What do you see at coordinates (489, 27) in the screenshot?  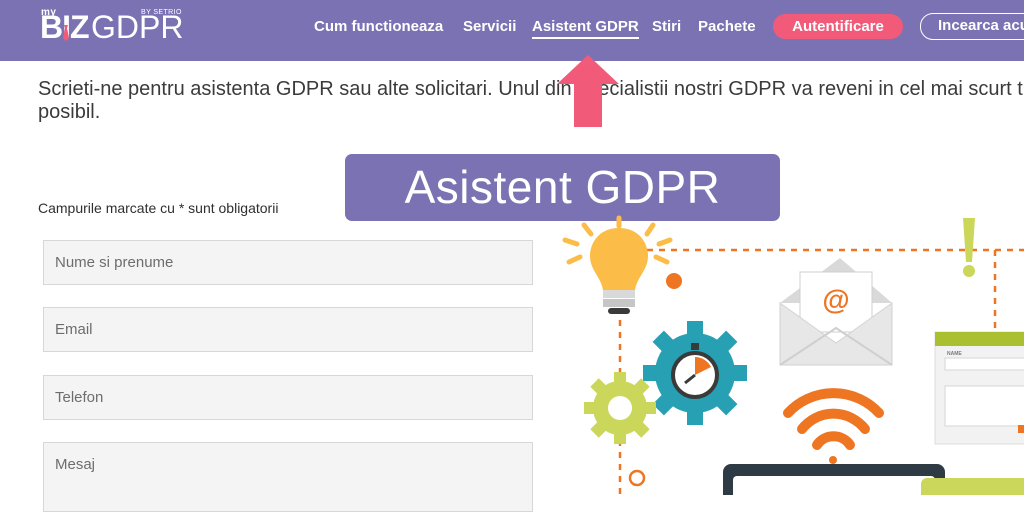 I see `nav-servicii: Servicii` at bounding box center [489, 27].